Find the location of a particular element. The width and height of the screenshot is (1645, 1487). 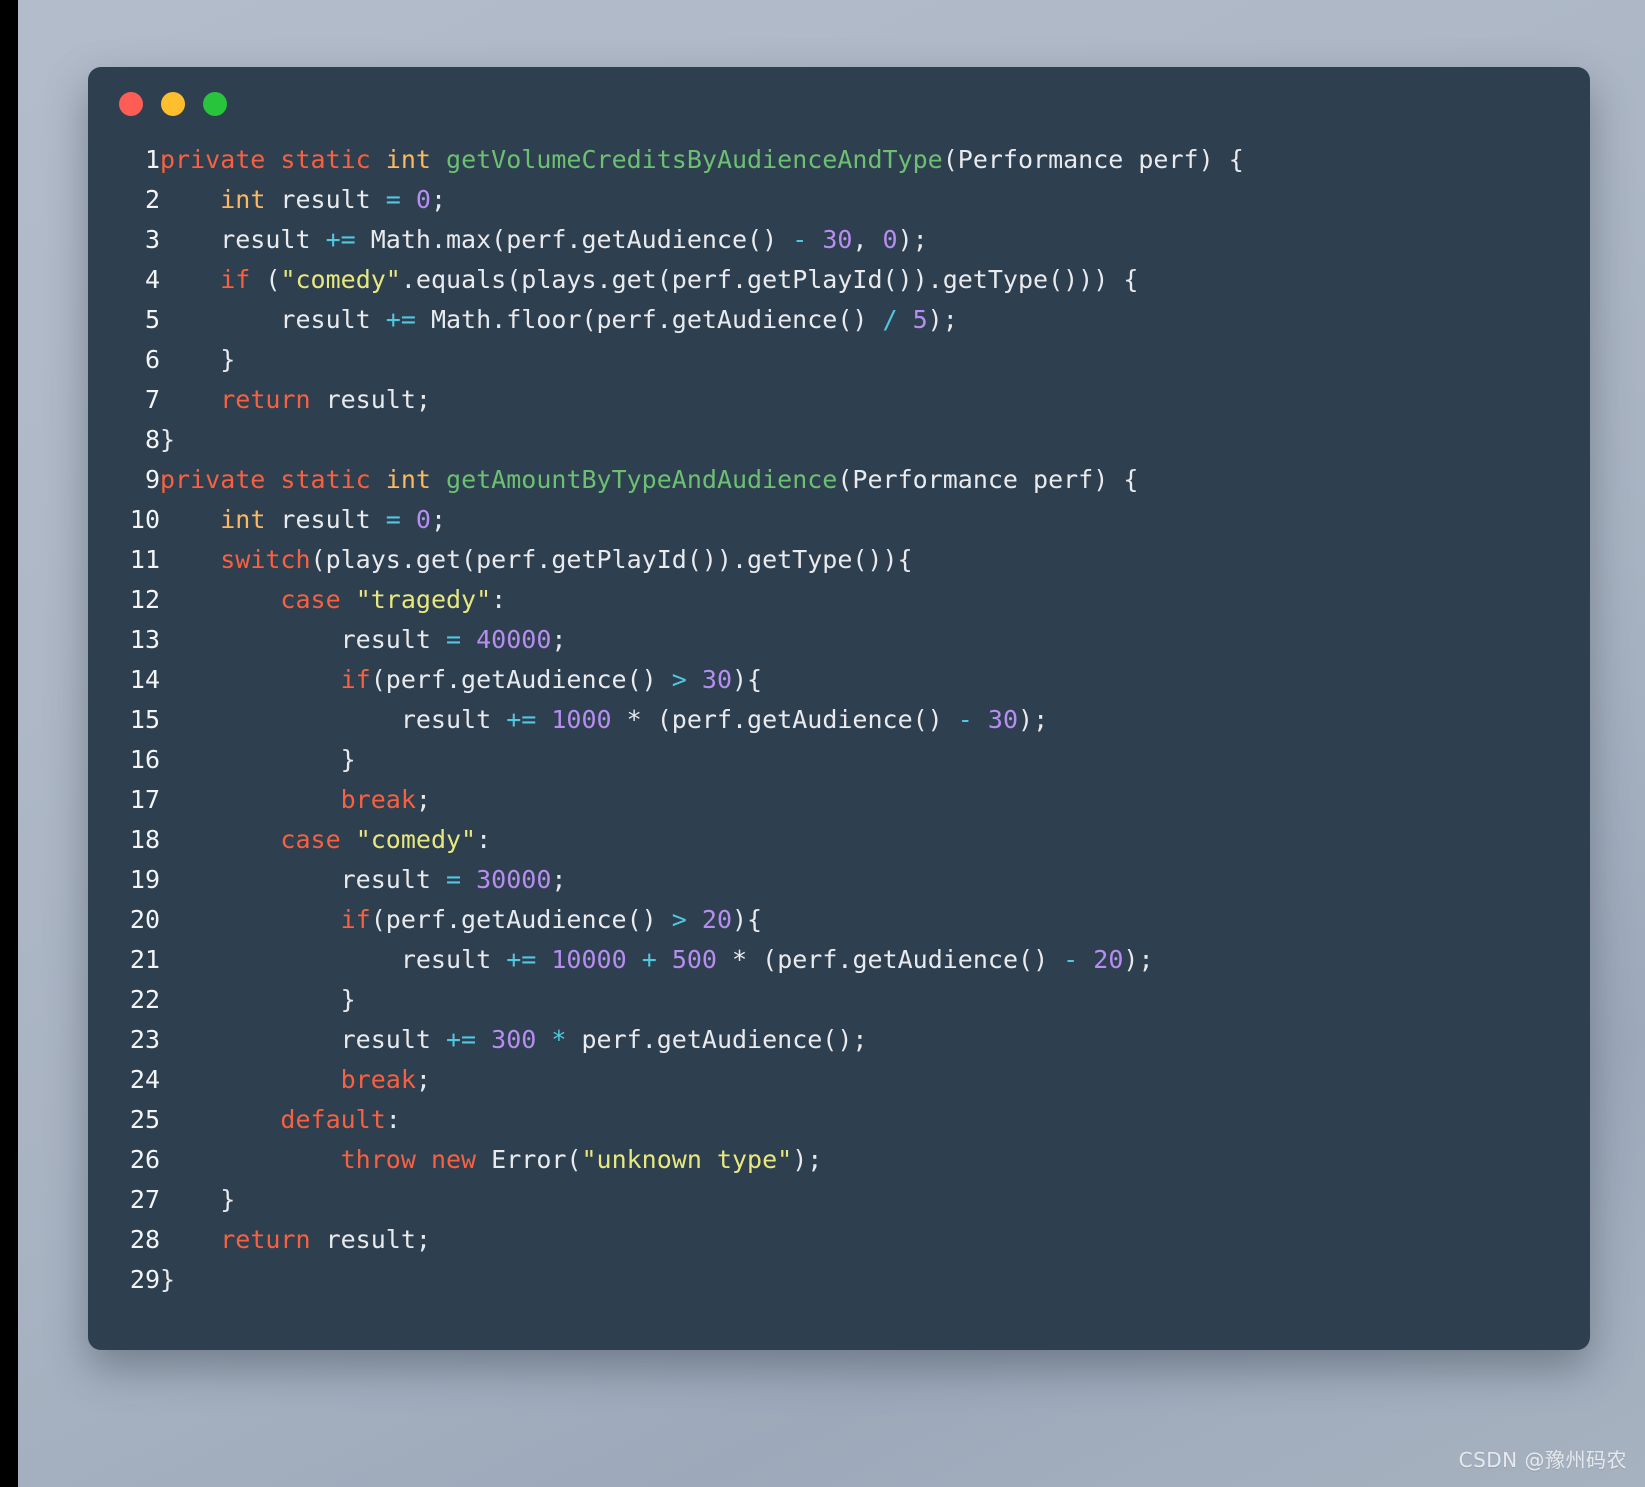

line-source: default: is located at coordinates (702, 1120).